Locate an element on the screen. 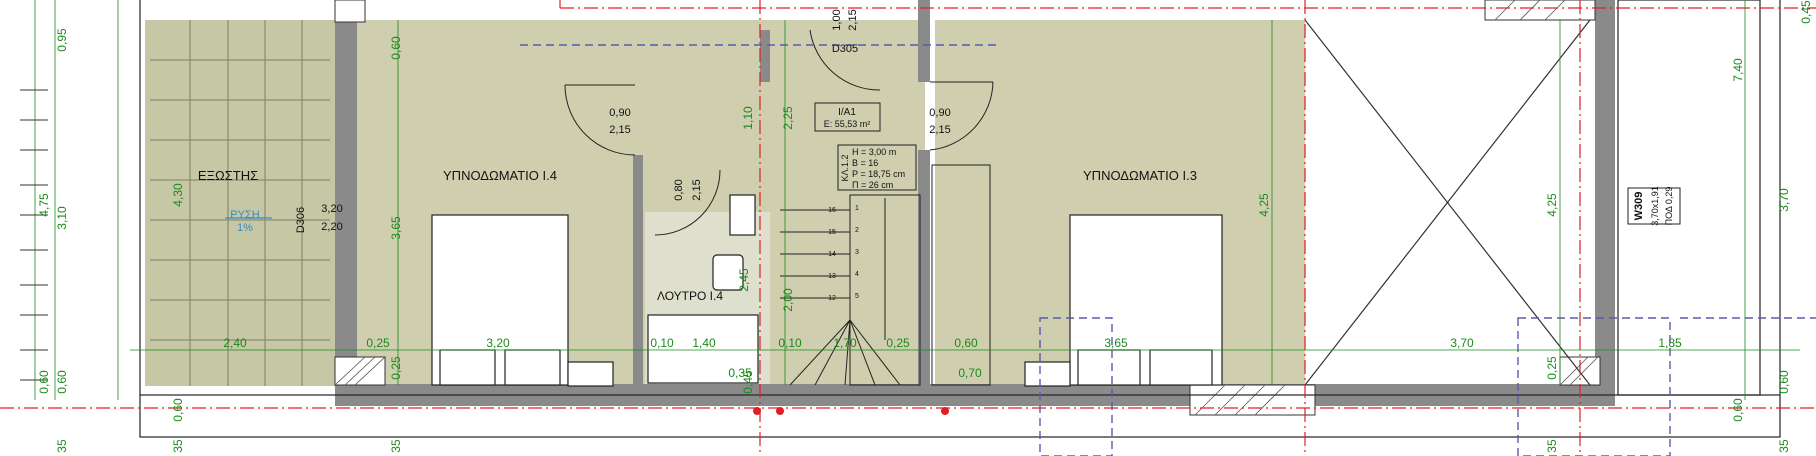  door-d306-label: D306 is located at coordinates (301, 220).